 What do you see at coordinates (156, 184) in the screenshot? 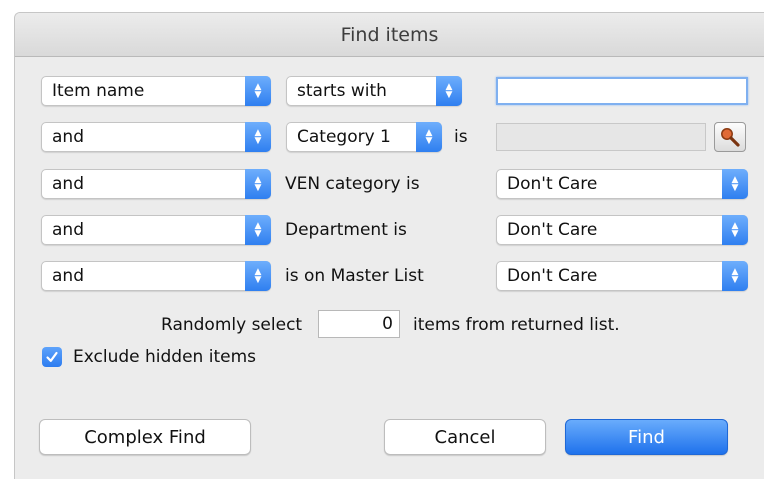
I see `conjunction-popup-row3: and ▲ ▼` at bounding box center [156, 184].